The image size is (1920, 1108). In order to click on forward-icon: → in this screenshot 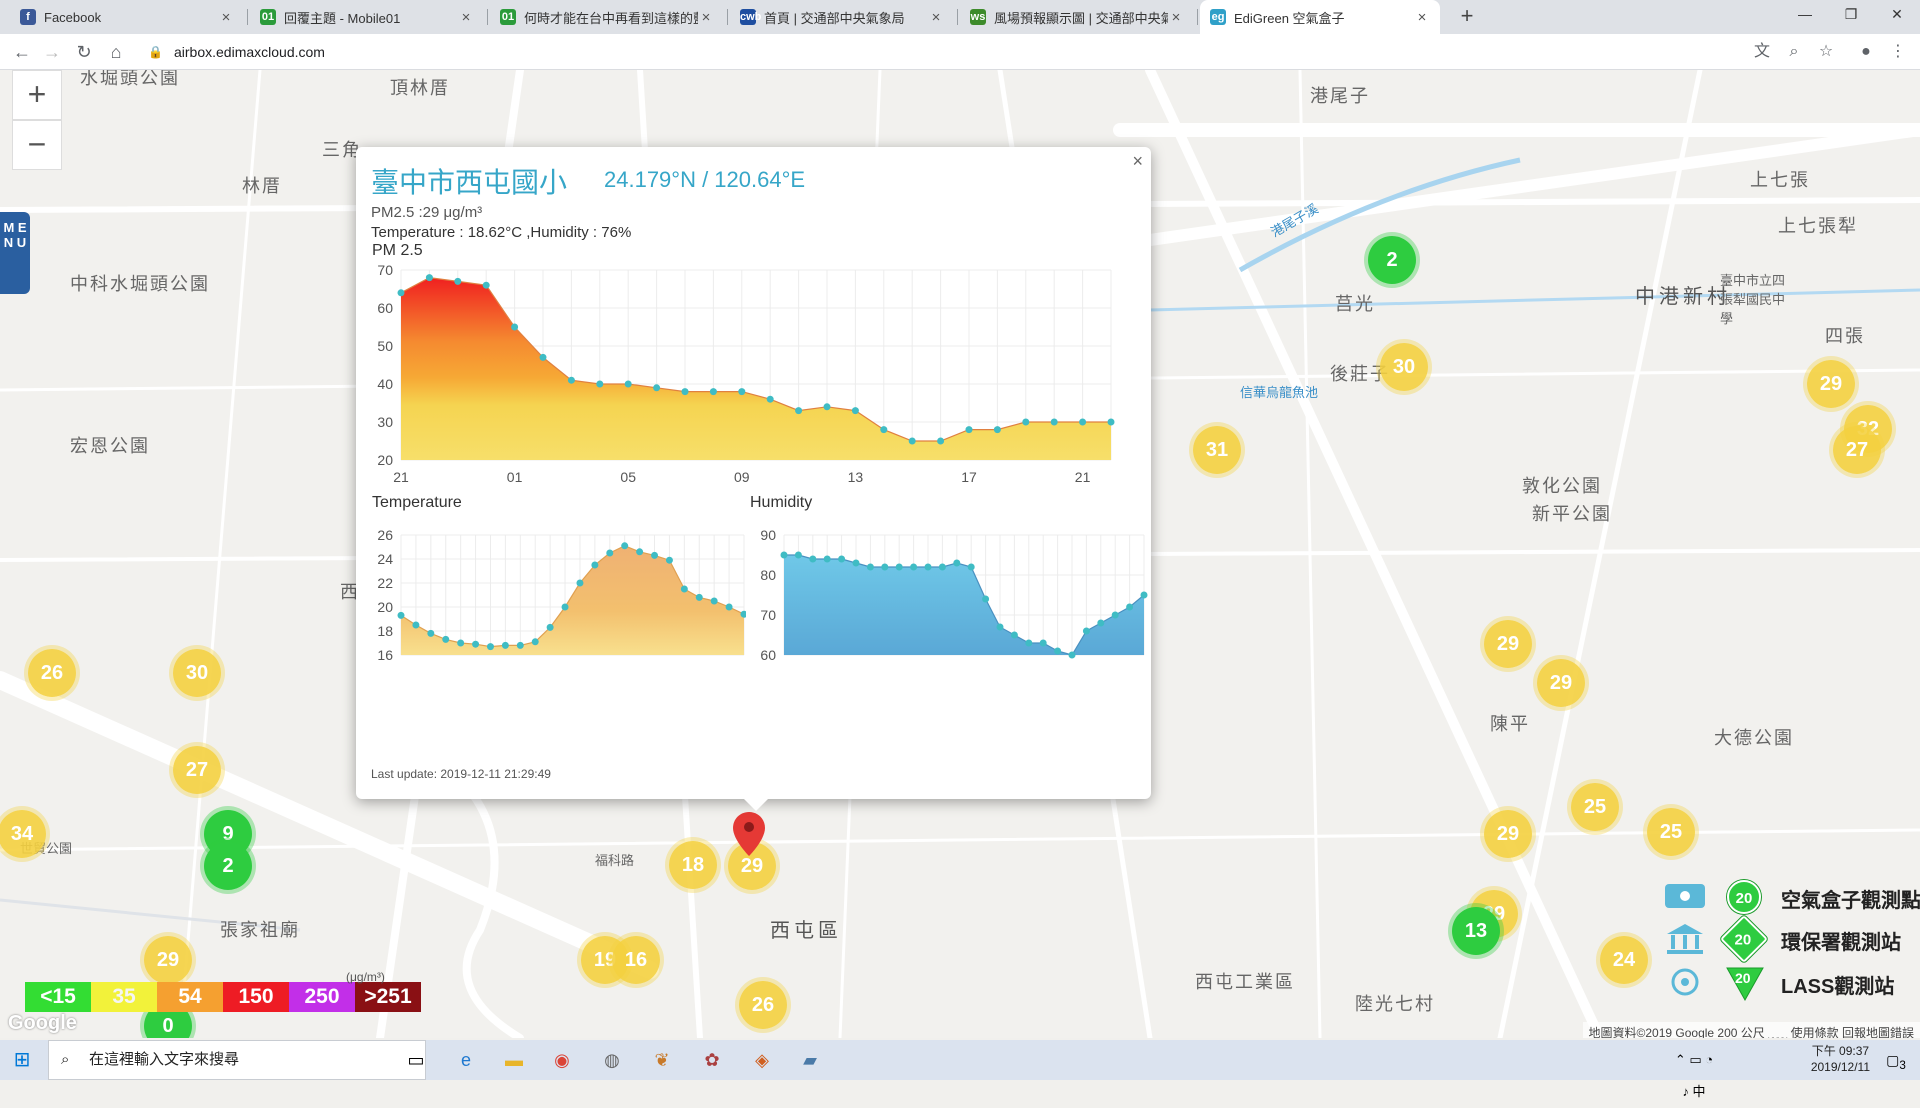, I will do `click(52, 52)`.